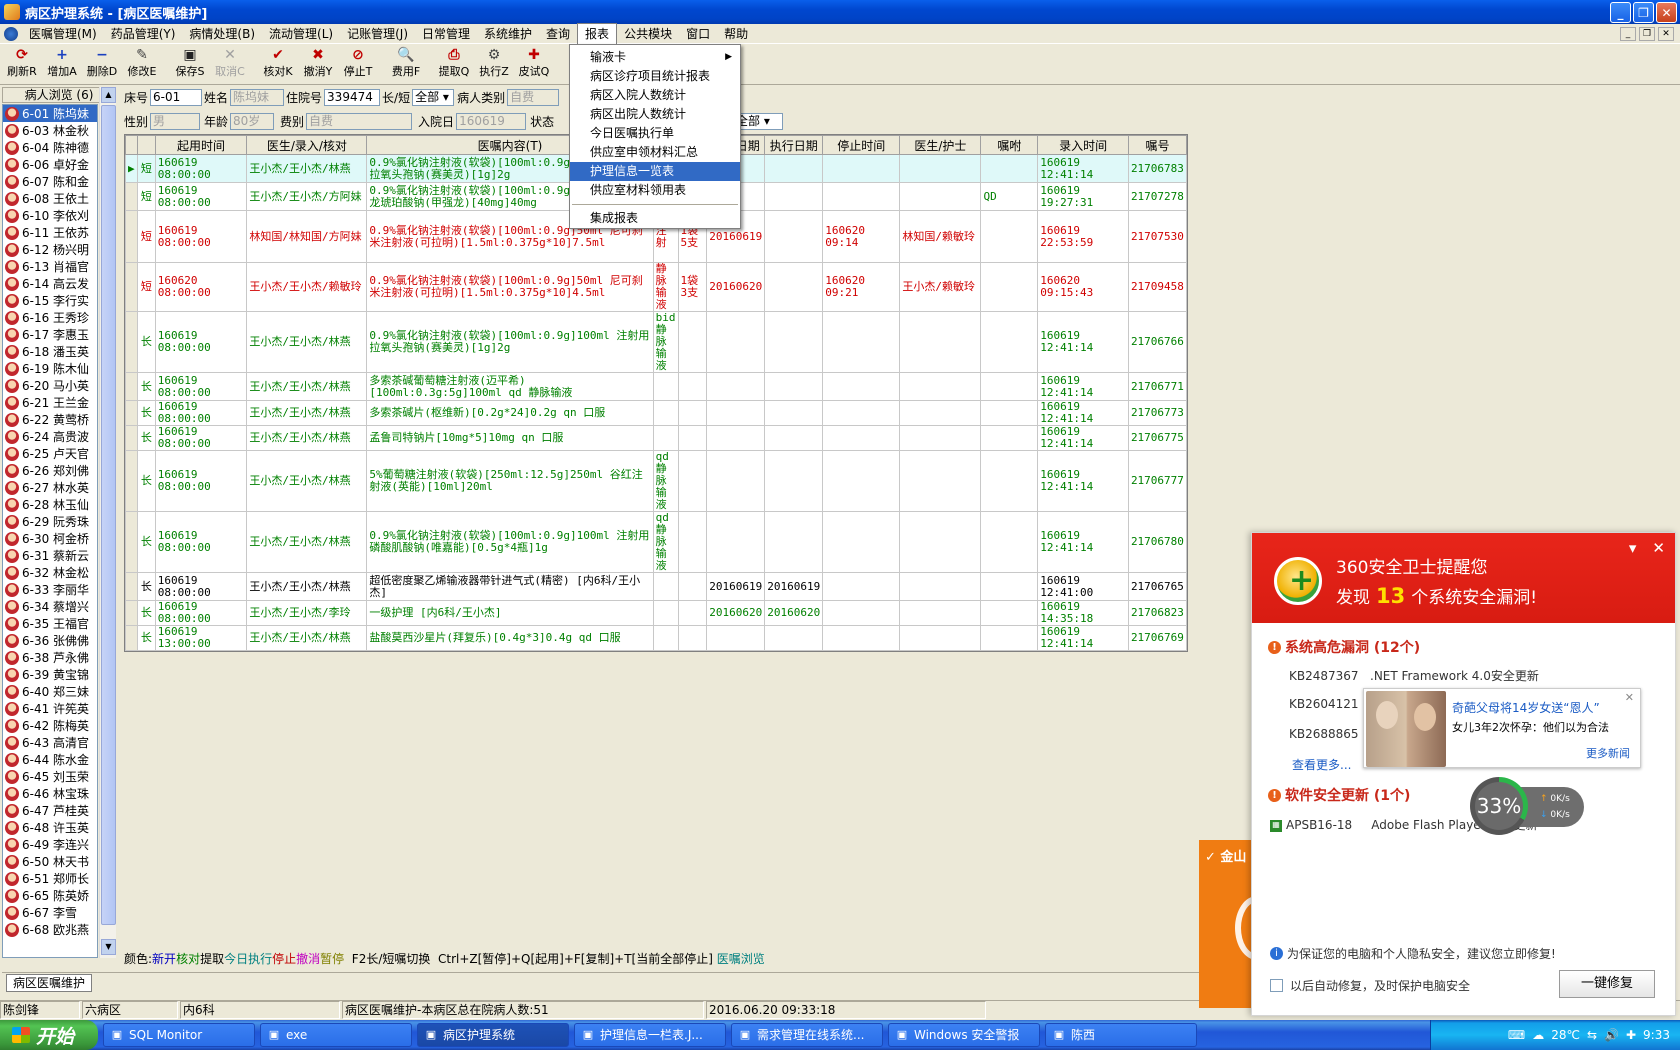 The image size is (1680, 1050). I want to click on taskbar-task-6: ▣ 陈西, so click(1121, 1035).